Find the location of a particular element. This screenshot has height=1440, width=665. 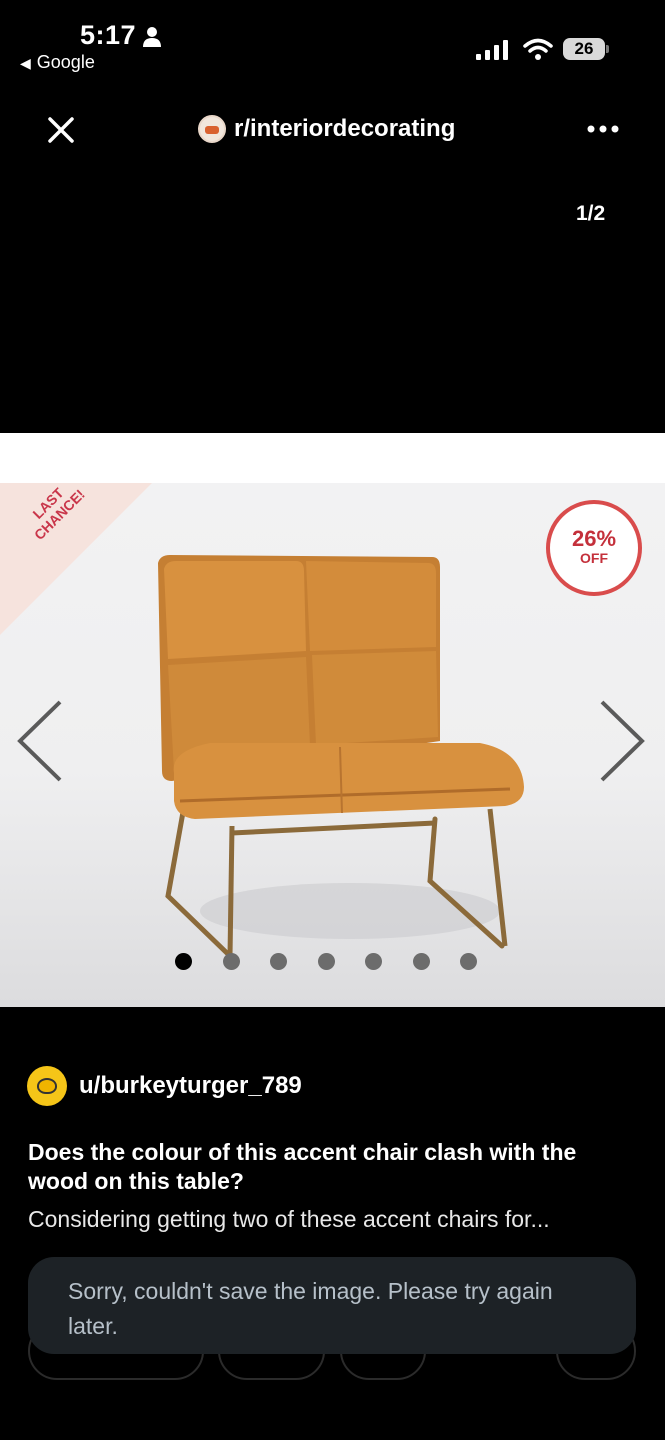

back-to-app-link: ◀ Google is located at coordinates (57, 62).